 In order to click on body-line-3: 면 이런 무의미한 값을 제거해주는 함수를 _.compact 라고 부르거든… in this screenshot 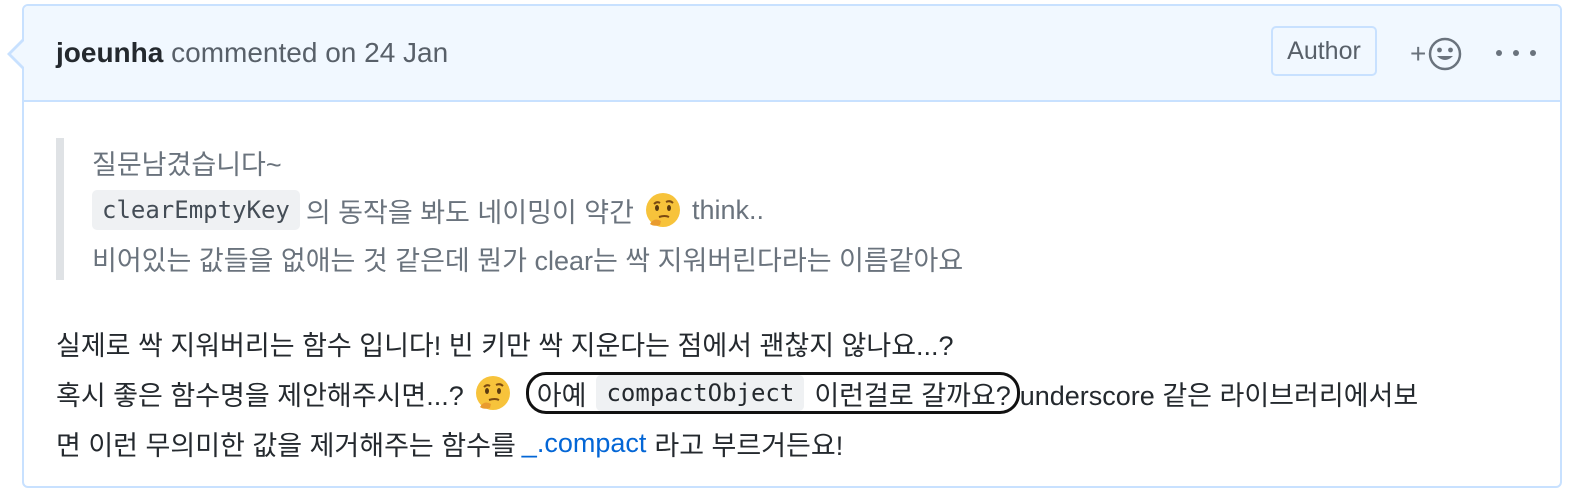, I will do `click(737, 443)`.